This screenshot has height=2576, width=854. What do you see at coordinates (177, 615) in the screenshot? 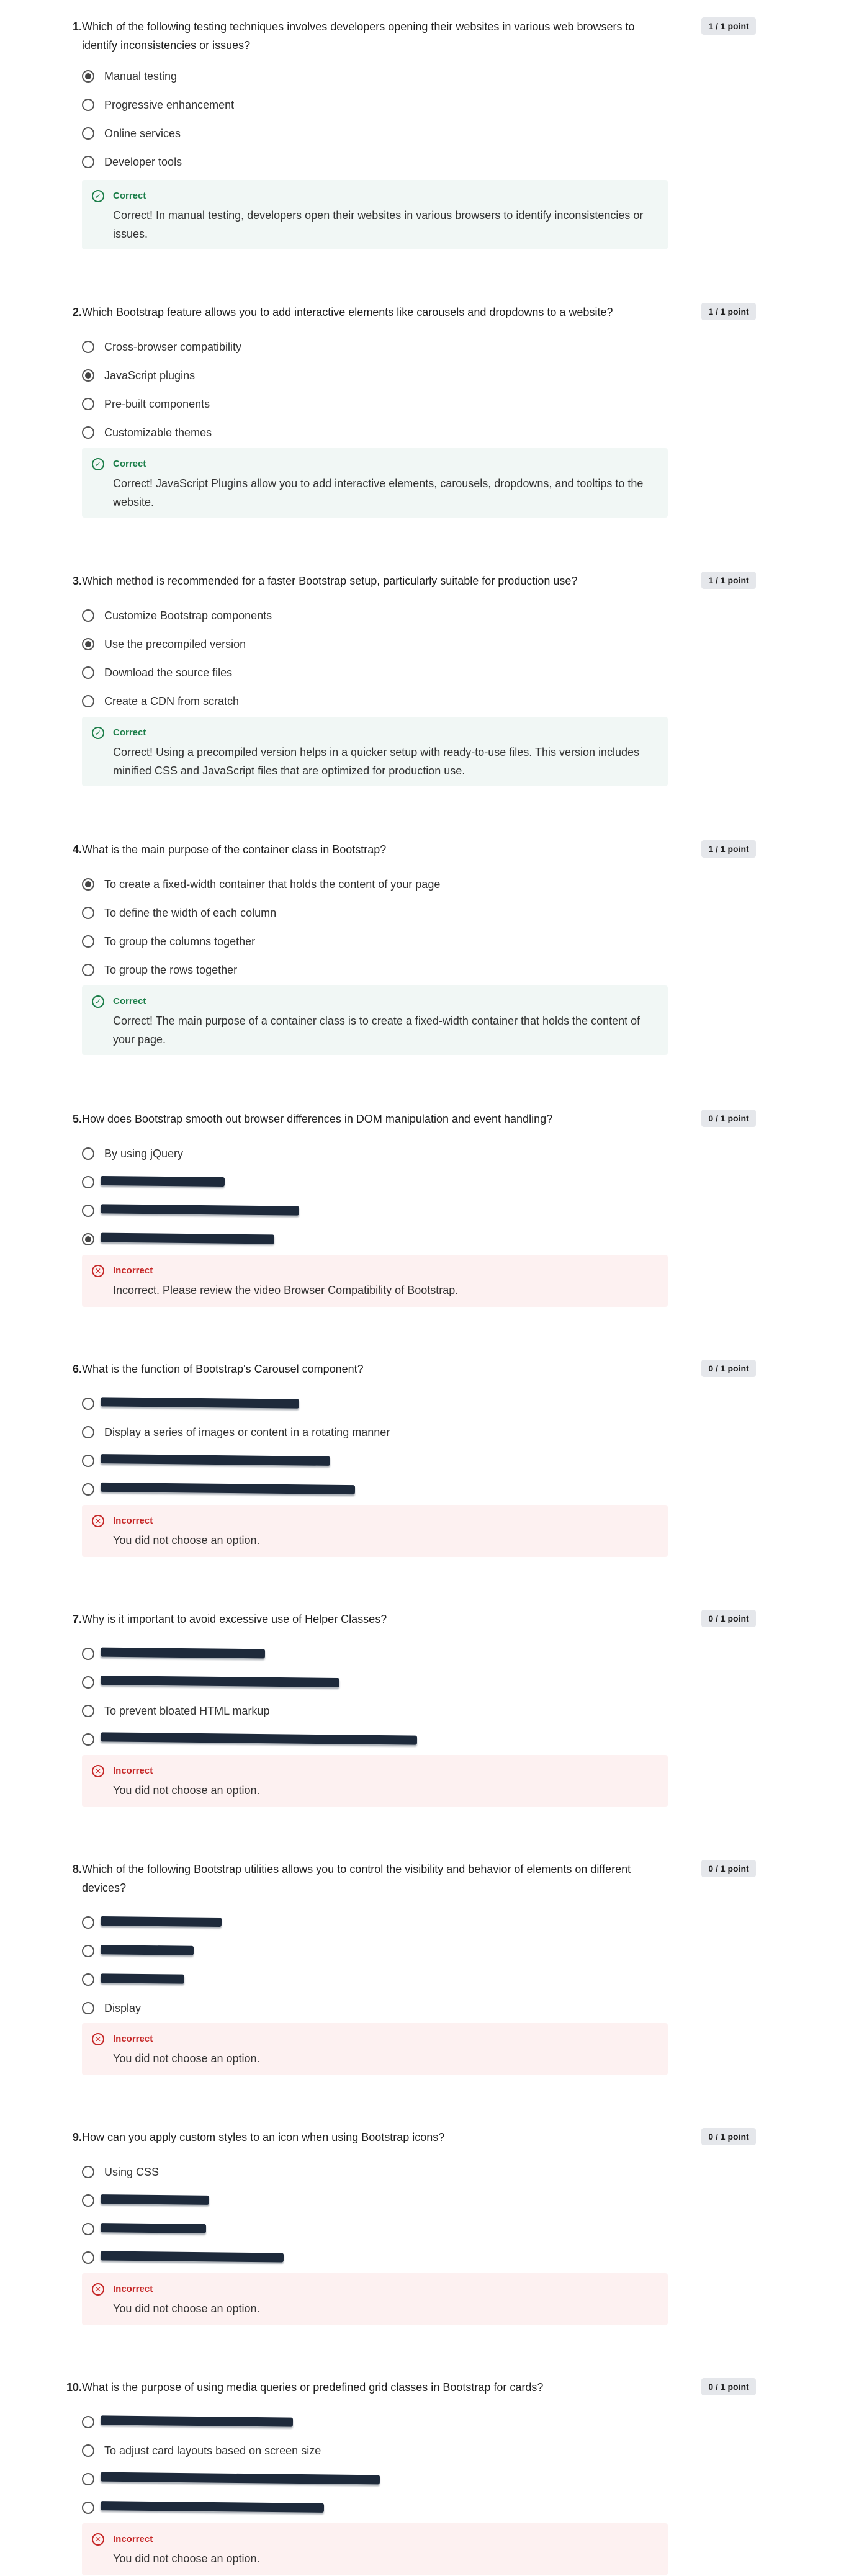
I see `answer-option: Customize Bootstrap components` at bounding box center [177, 615].